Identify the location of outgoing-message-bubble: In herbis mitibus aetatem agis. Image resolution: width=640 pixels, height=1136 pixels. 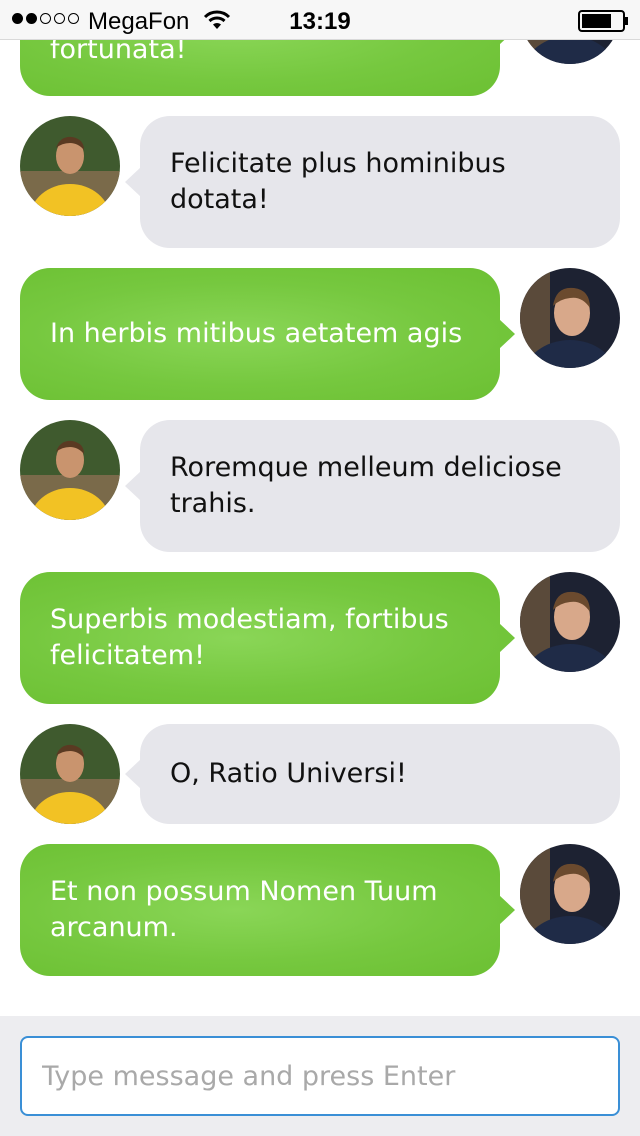
(267, 334).